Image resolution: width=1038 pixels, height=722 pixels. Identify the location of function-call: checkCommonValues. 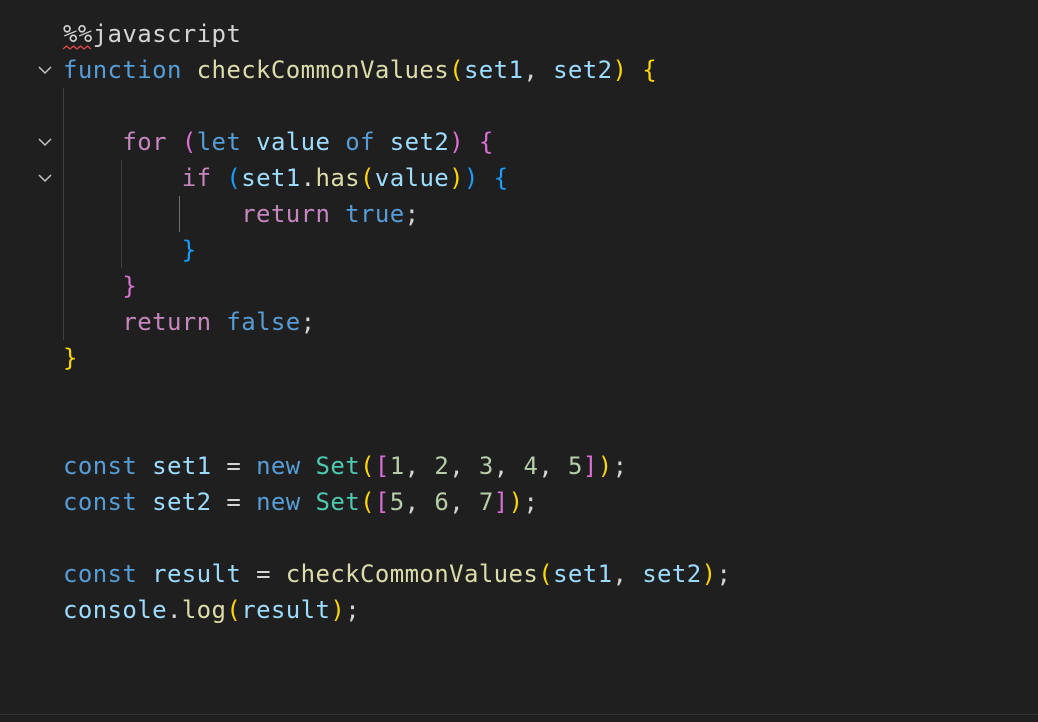
(412, 574).